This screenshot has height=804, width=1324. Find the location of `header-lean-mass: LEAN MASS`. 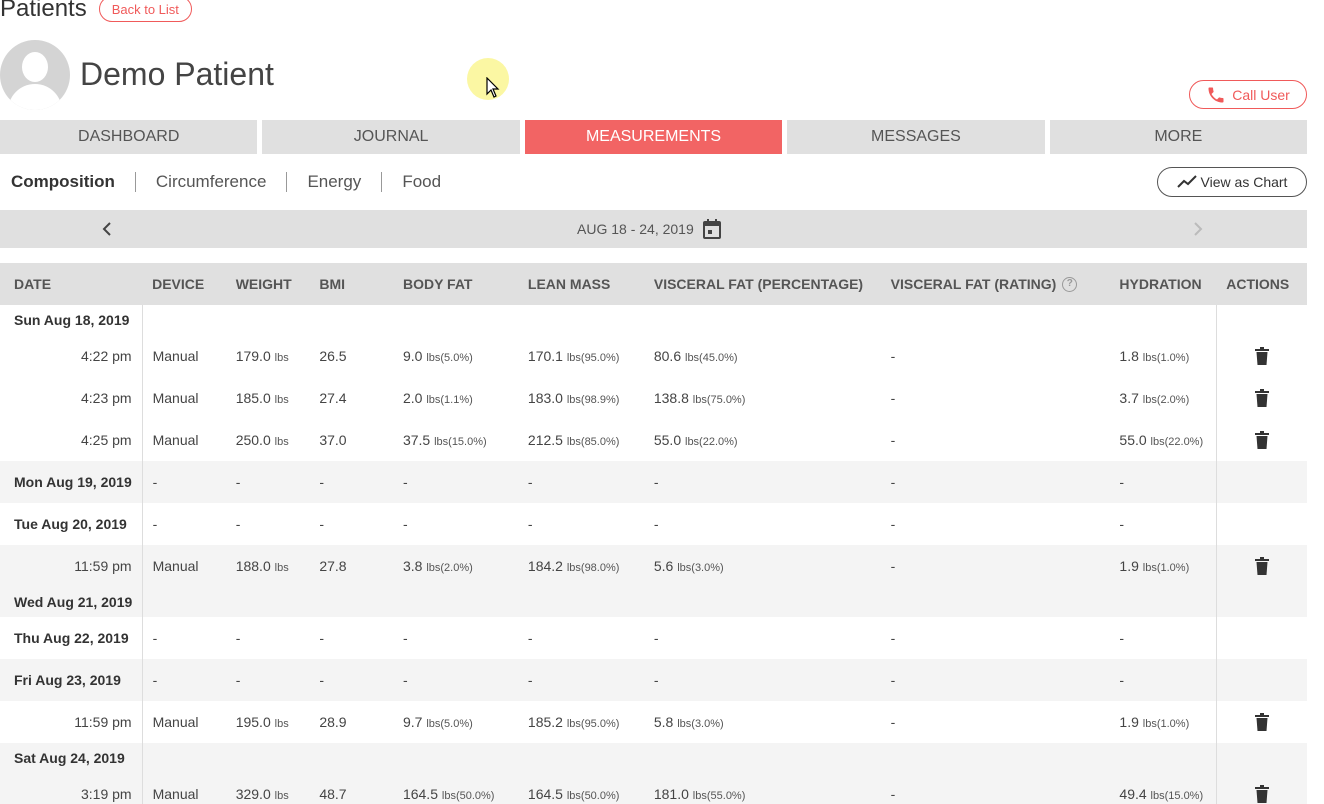

header-lean-mass: LEAN MASS is located at coordinates (580, 284).